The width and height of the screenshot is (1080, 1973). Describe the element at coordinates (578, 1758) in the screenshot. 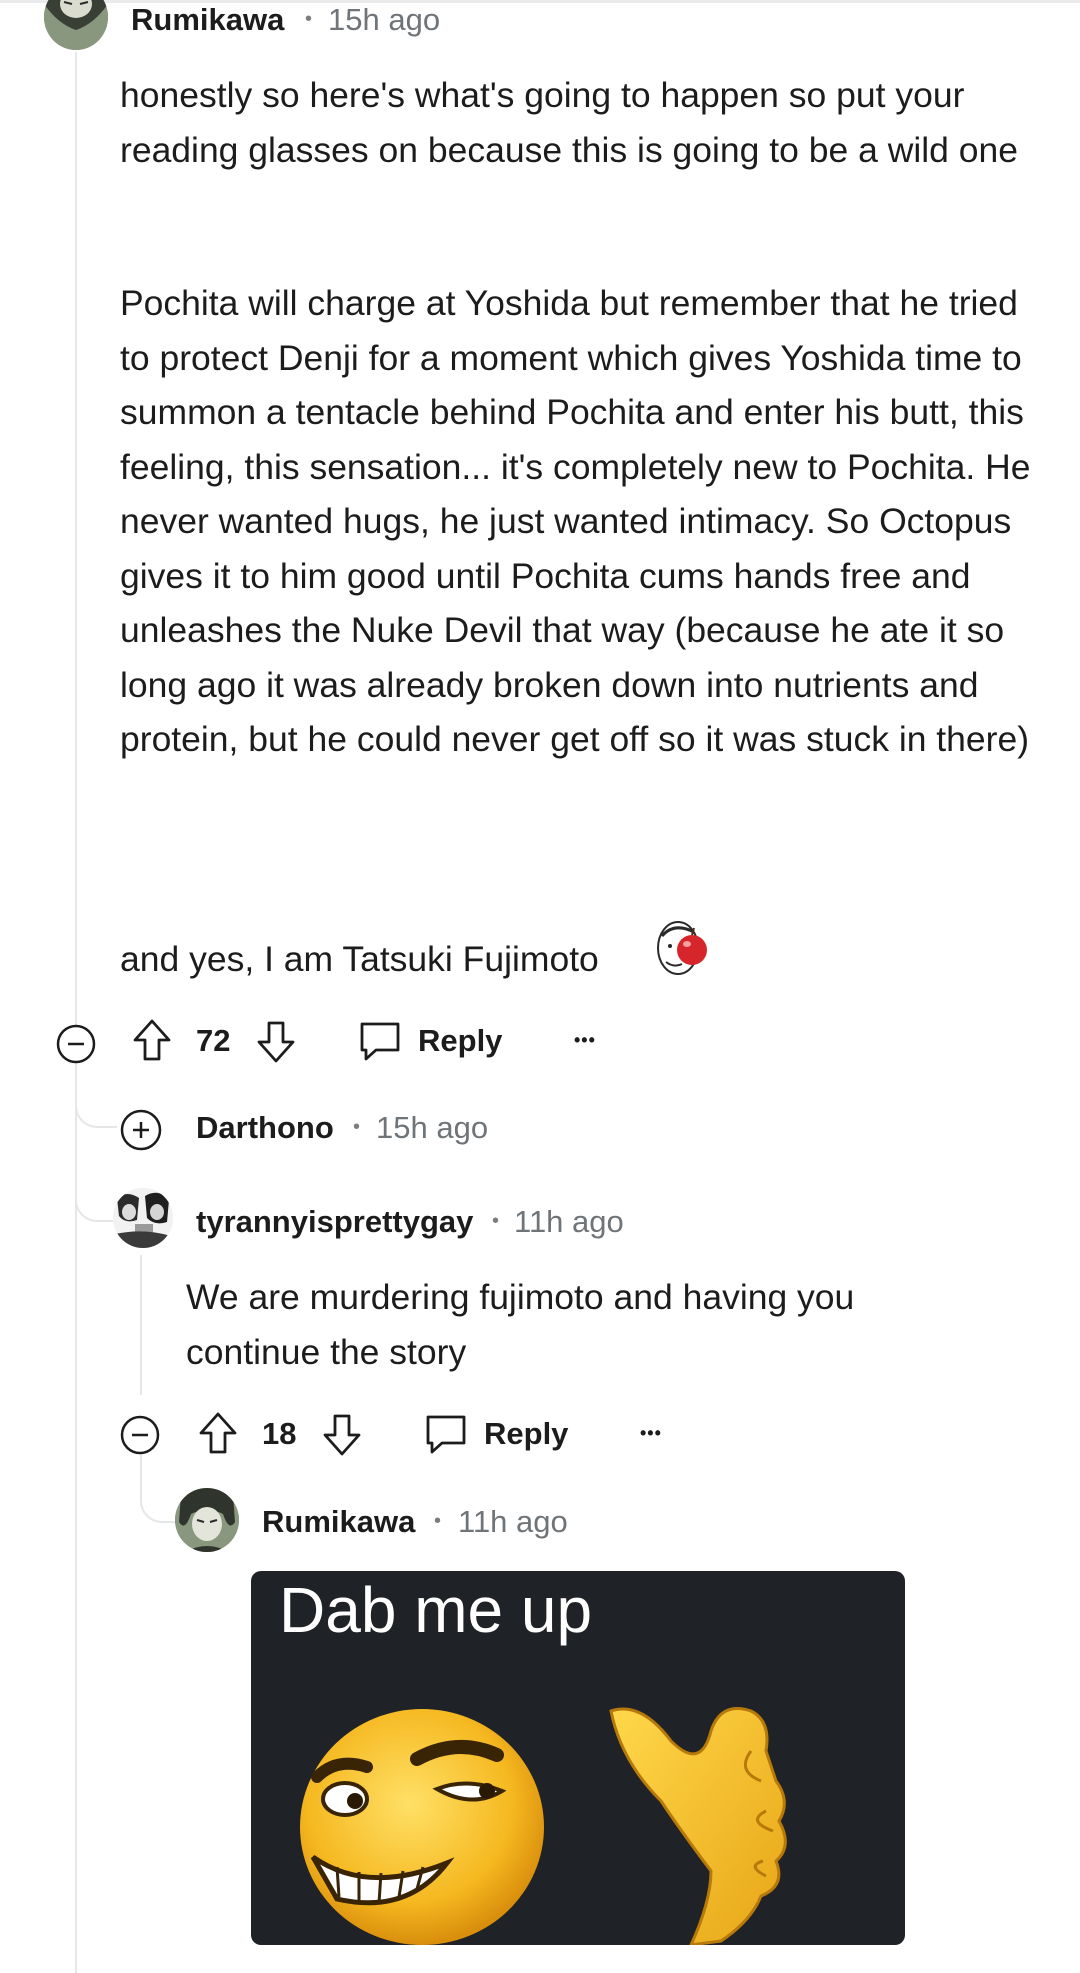

I see `comment-image: Dab me up` at that location.